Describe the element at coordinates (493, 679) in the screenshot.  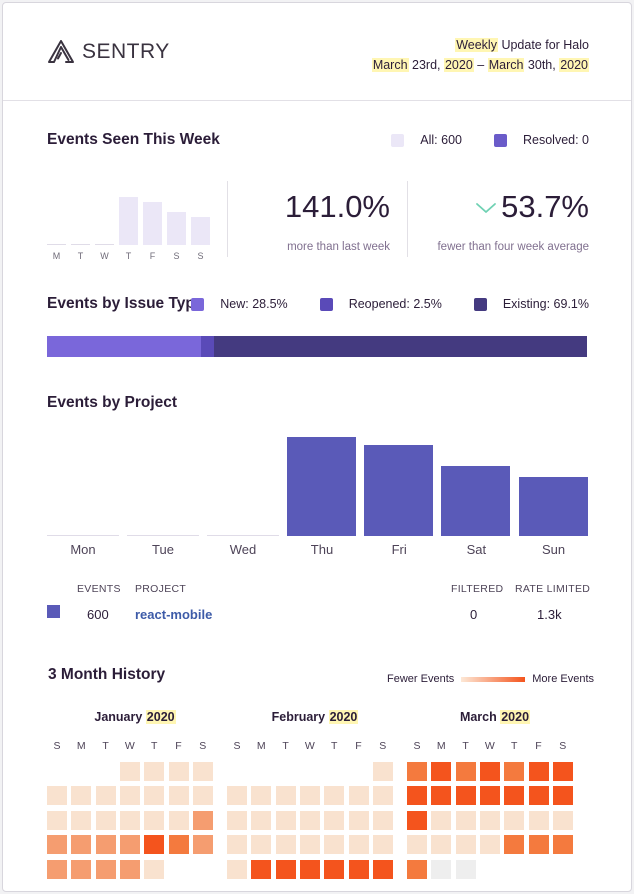
I see `intensity-gradient` at that location.